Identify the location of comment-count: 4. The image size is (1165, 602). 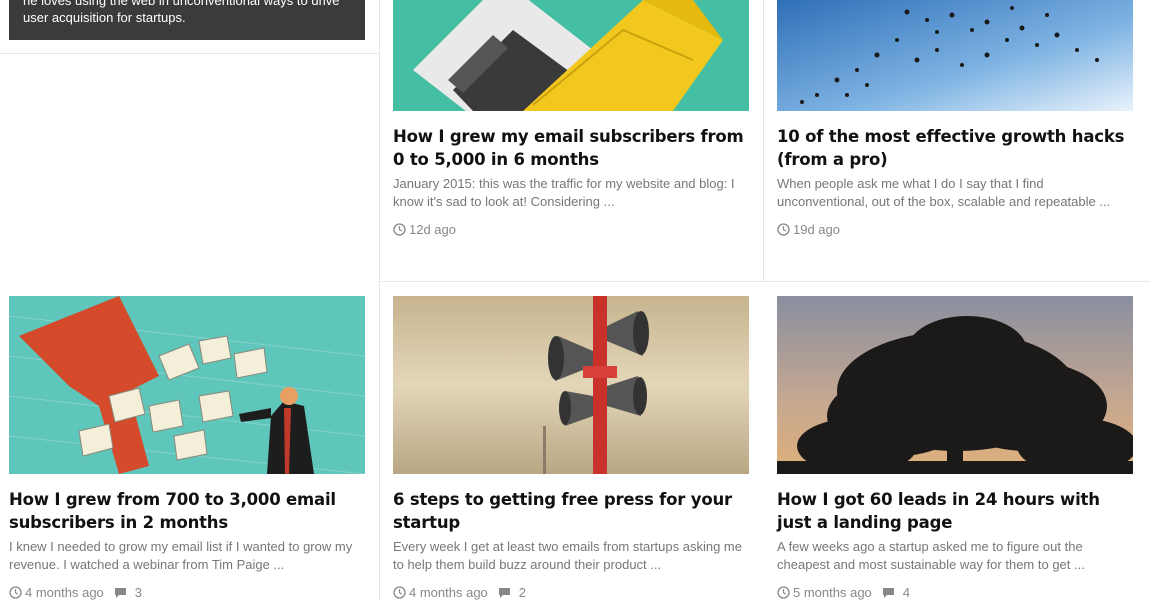
(906, 592).